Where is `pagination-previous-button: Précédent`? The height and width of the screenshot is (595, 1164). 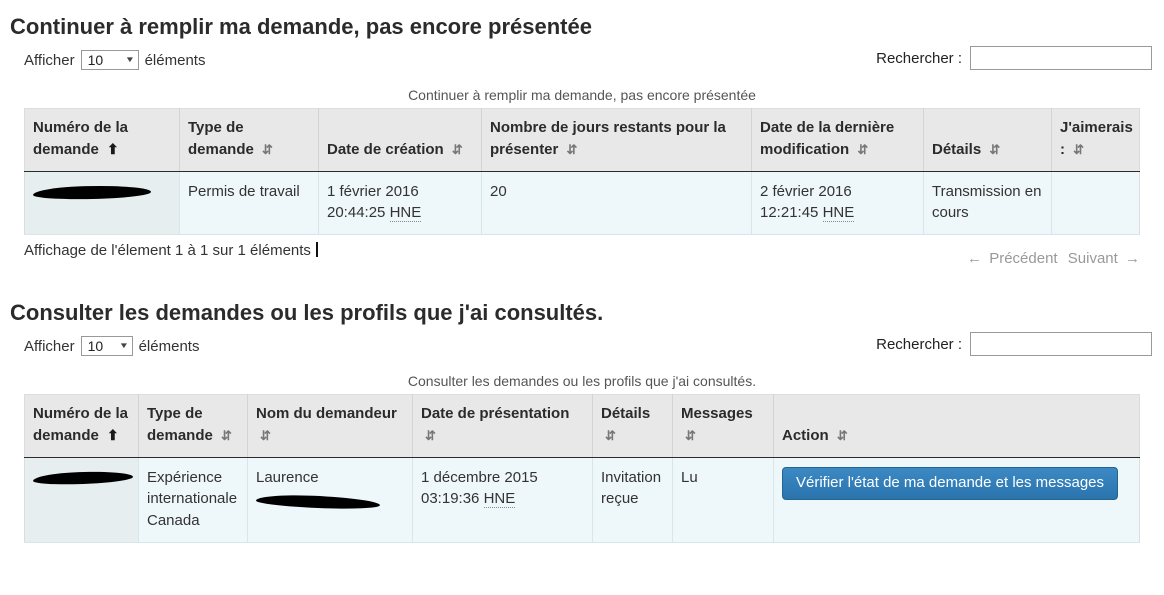
pagination-previous-button: Précédent is located at coordinates (1023, 258).